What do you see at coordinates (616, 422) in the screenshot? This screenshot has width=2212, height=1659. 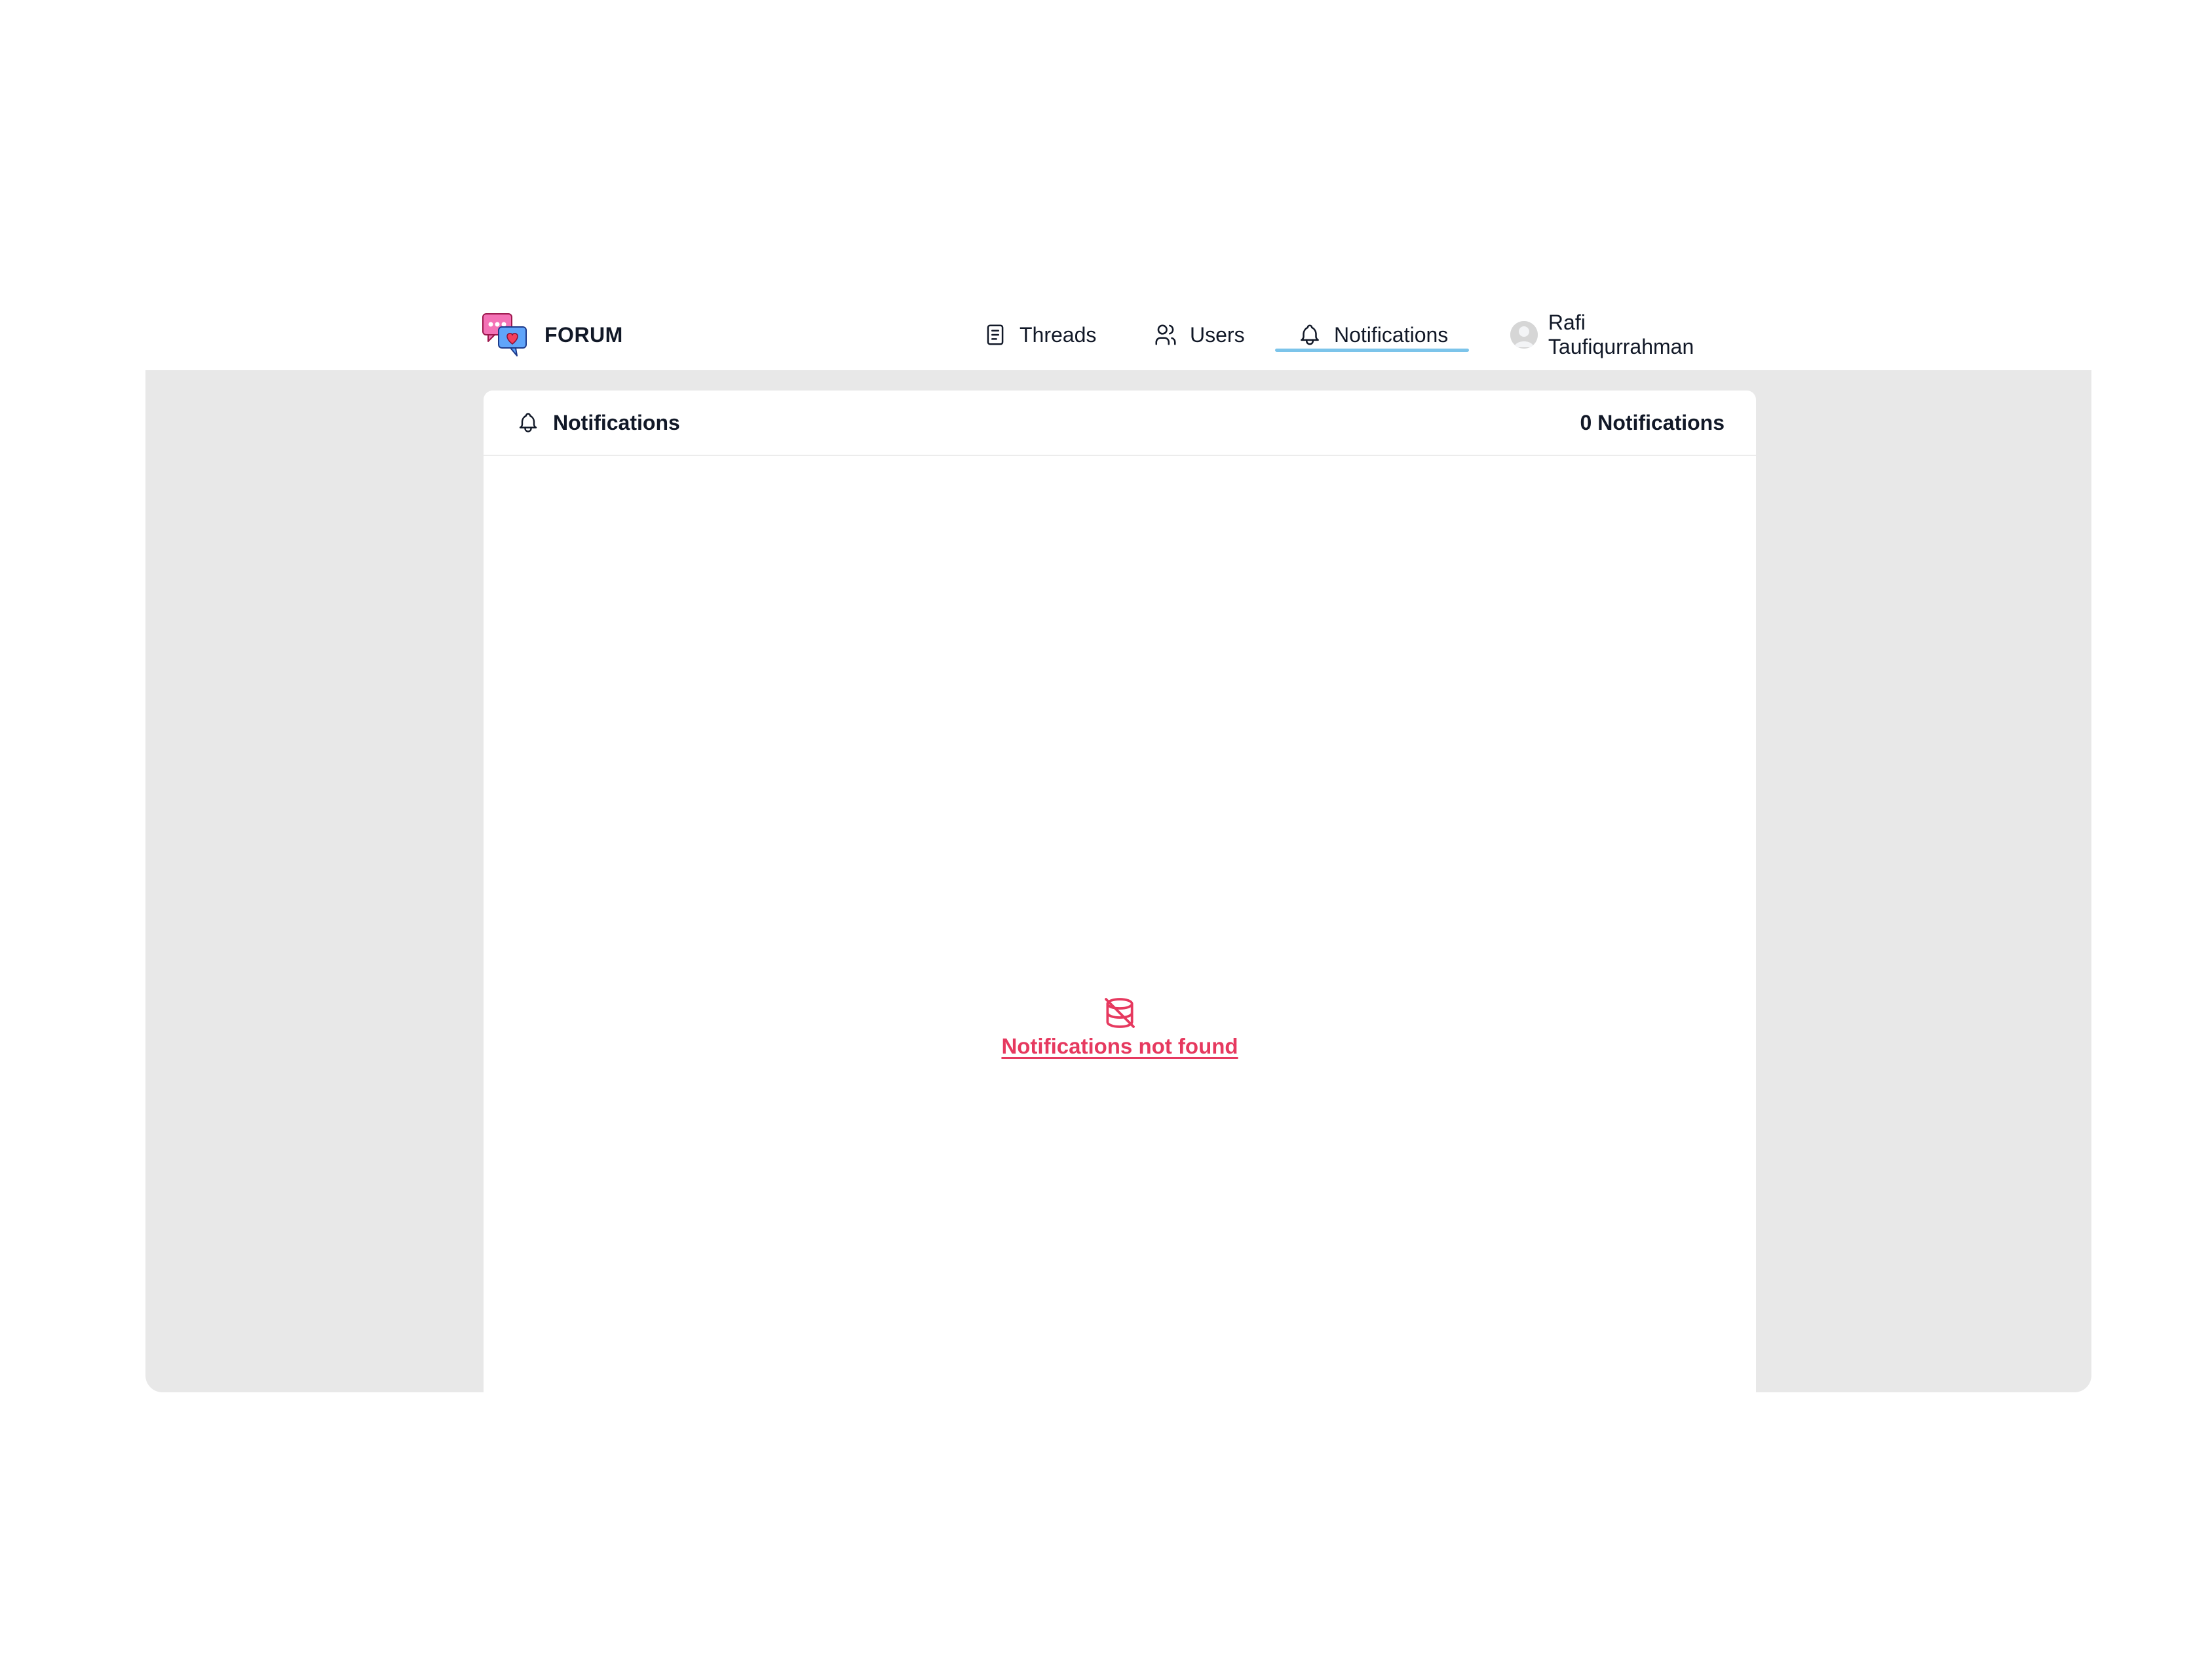 I see `card-title-label: Notifications` at bounding box center [616, 422].